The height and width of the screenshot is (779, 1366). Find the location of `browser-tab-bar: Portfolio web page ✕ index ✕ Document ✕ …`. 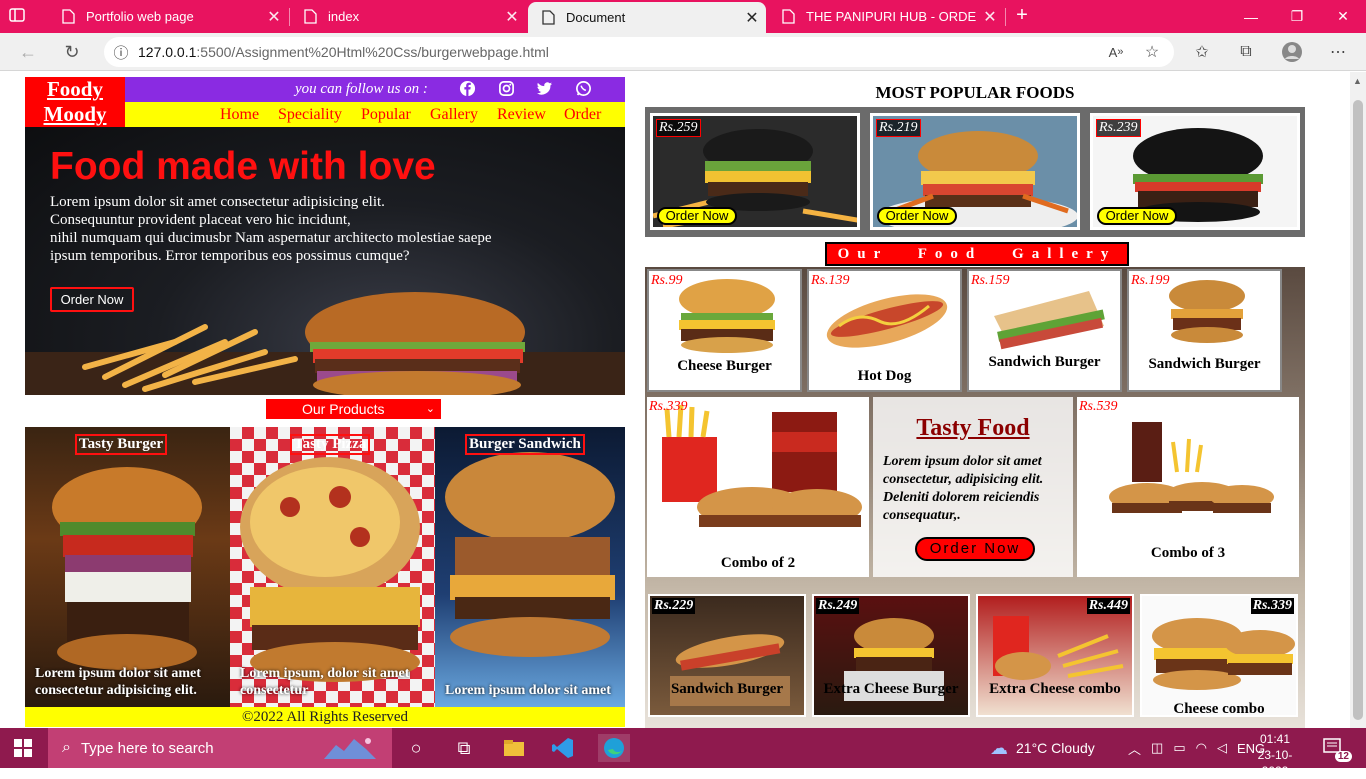

browser-tab-bar: Portfolio web page ✕ index ✕ Document ✕ … is located at coordinates (683, 16).